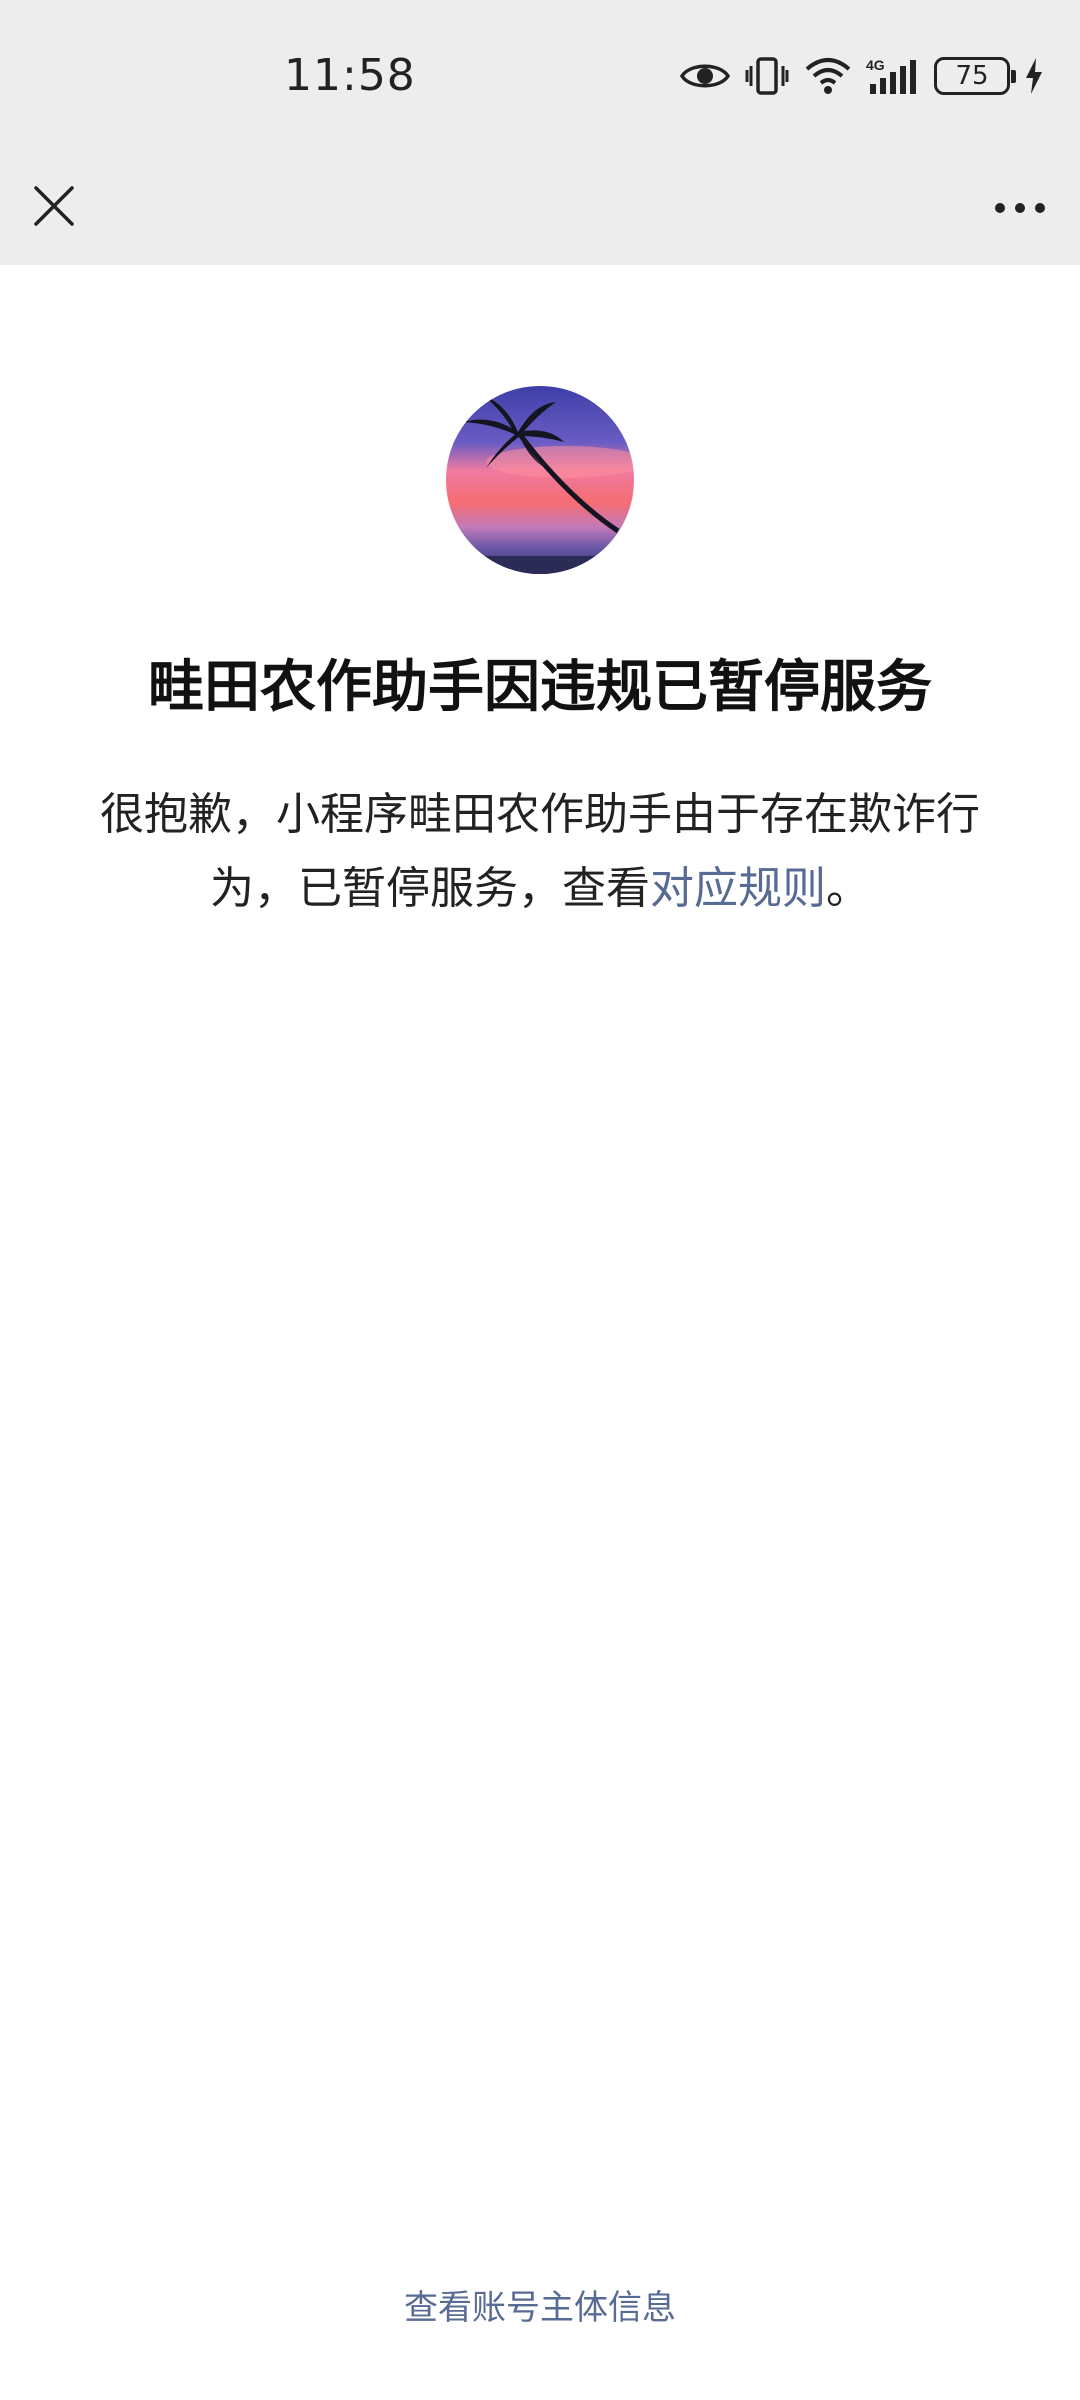 The width and height of the screenshot is (1080, 2400). I want to click on nav-bar, so click(540, 212).